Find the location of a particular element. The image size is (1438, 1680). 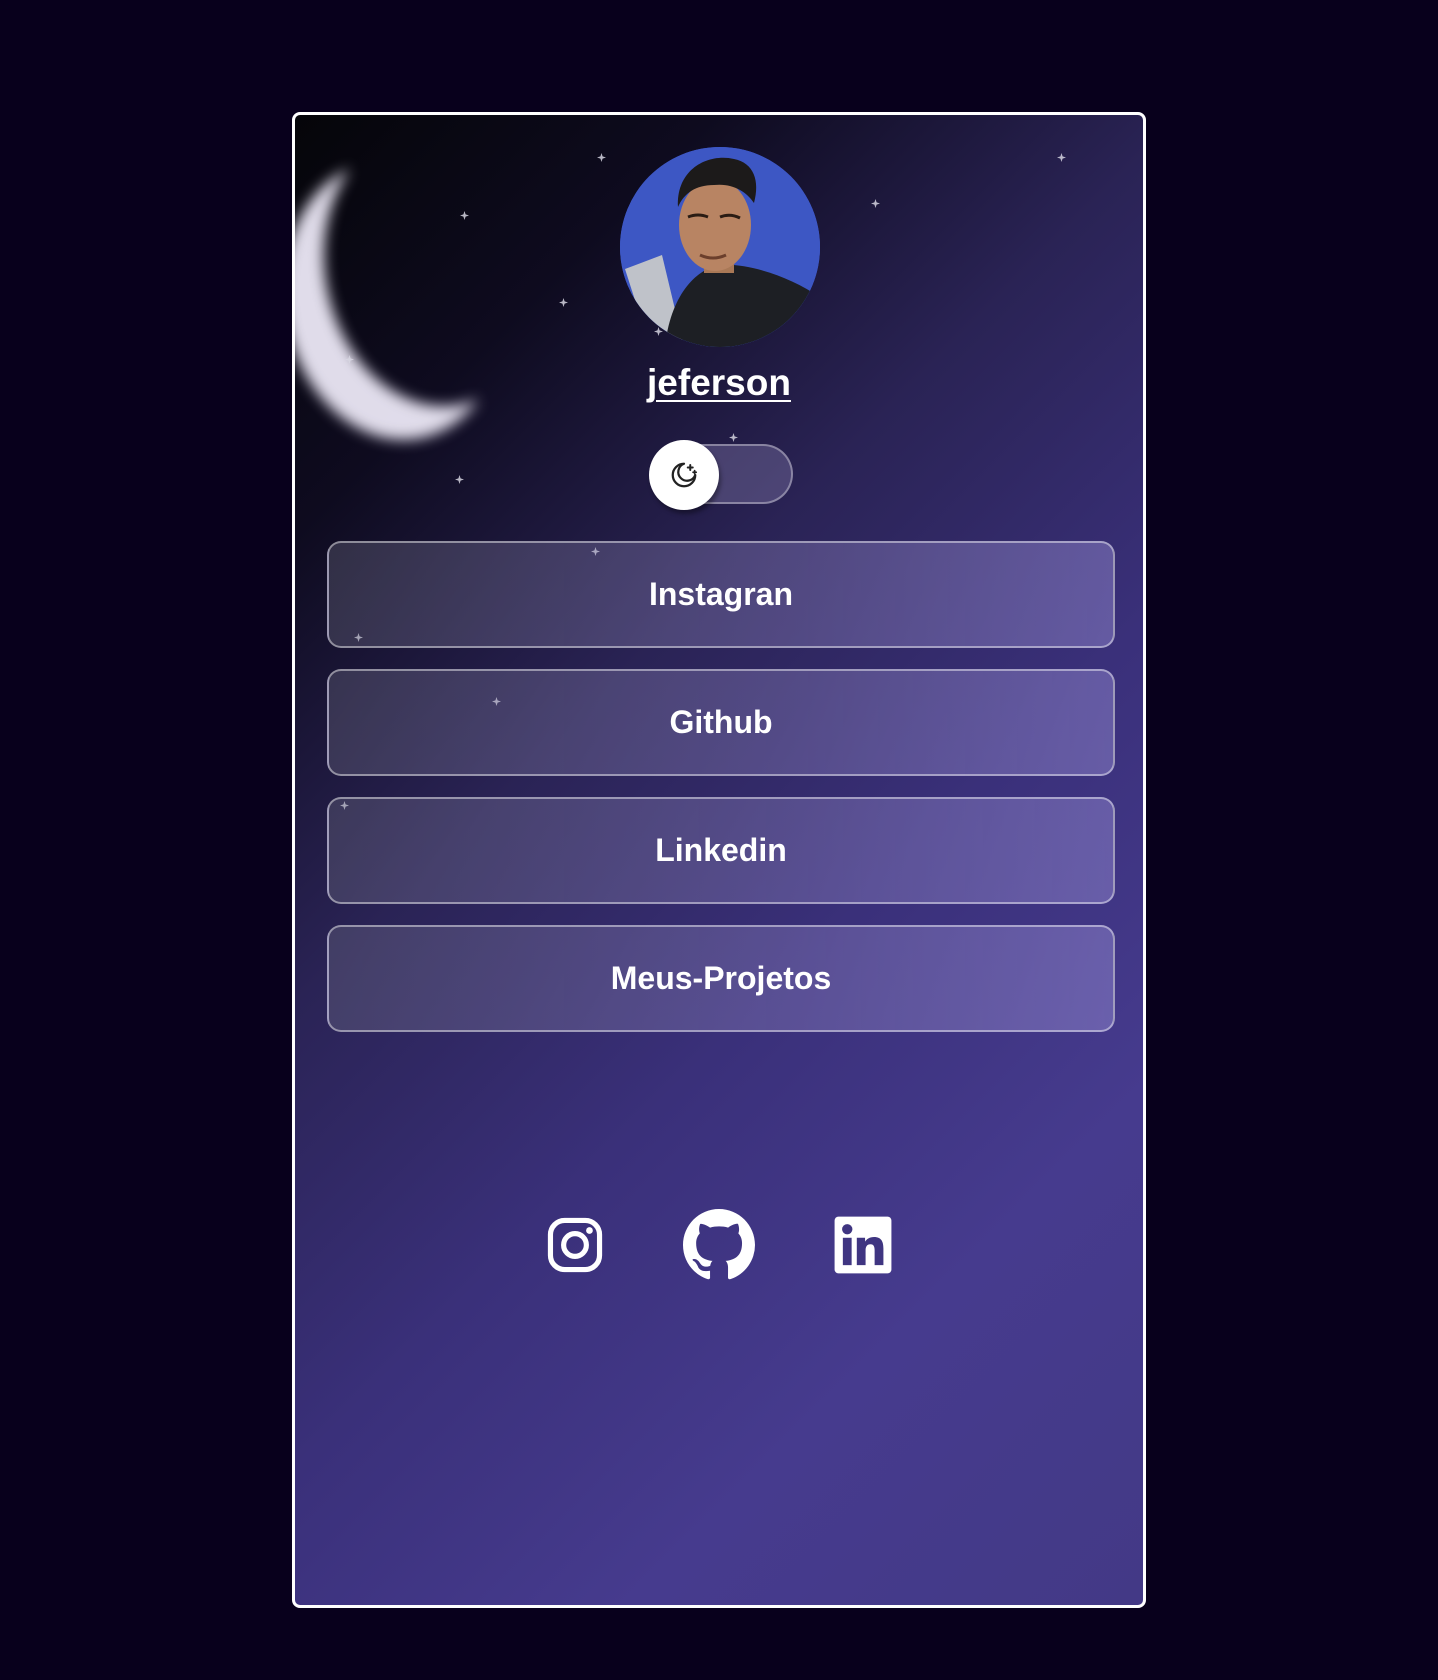

linkedin-social-link is located at coordinates (863, 1245).